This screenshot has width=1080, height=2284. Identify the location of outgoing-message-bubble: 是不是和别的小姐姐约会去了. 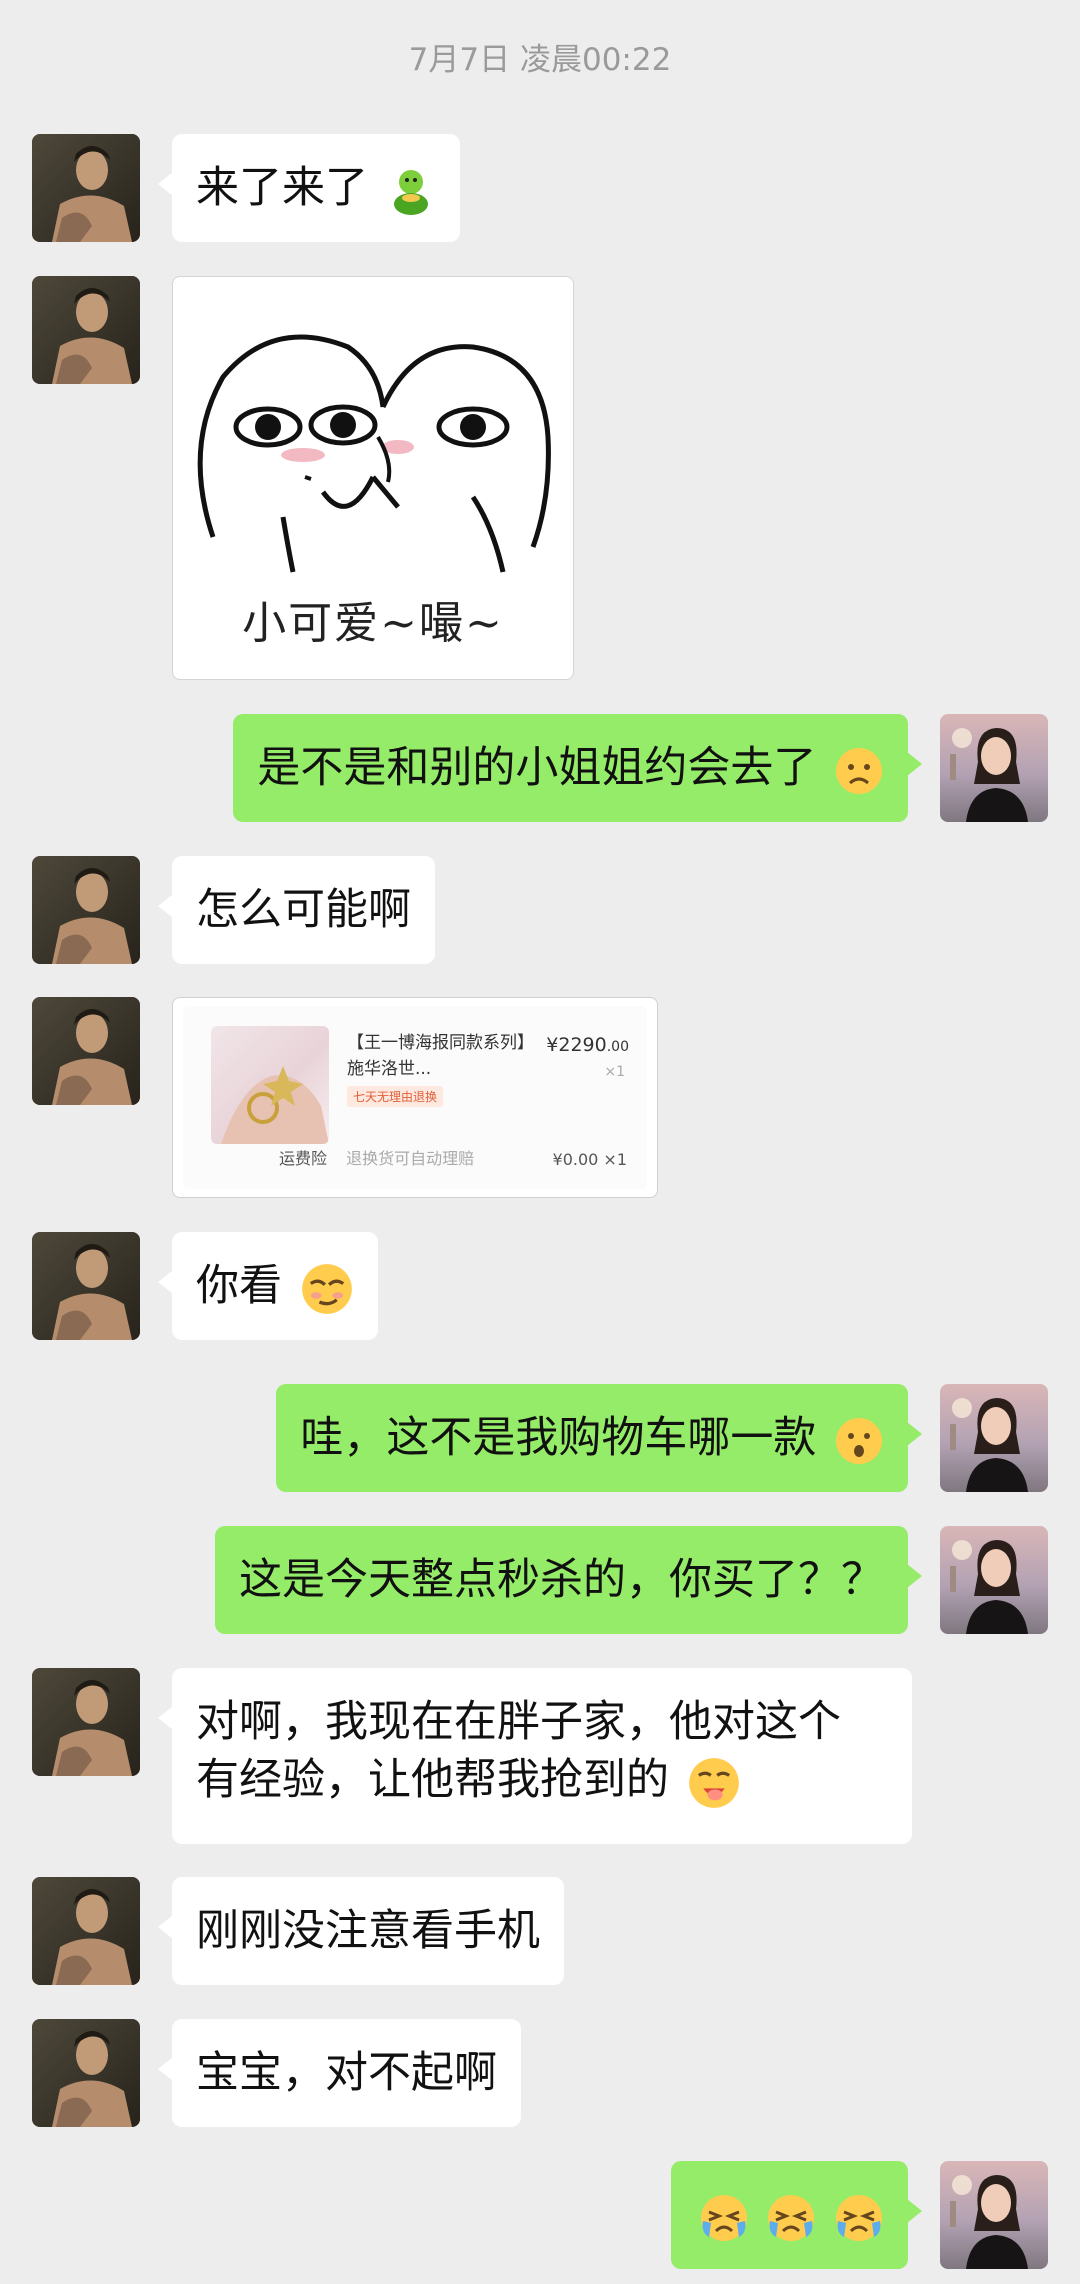
(577, 768).